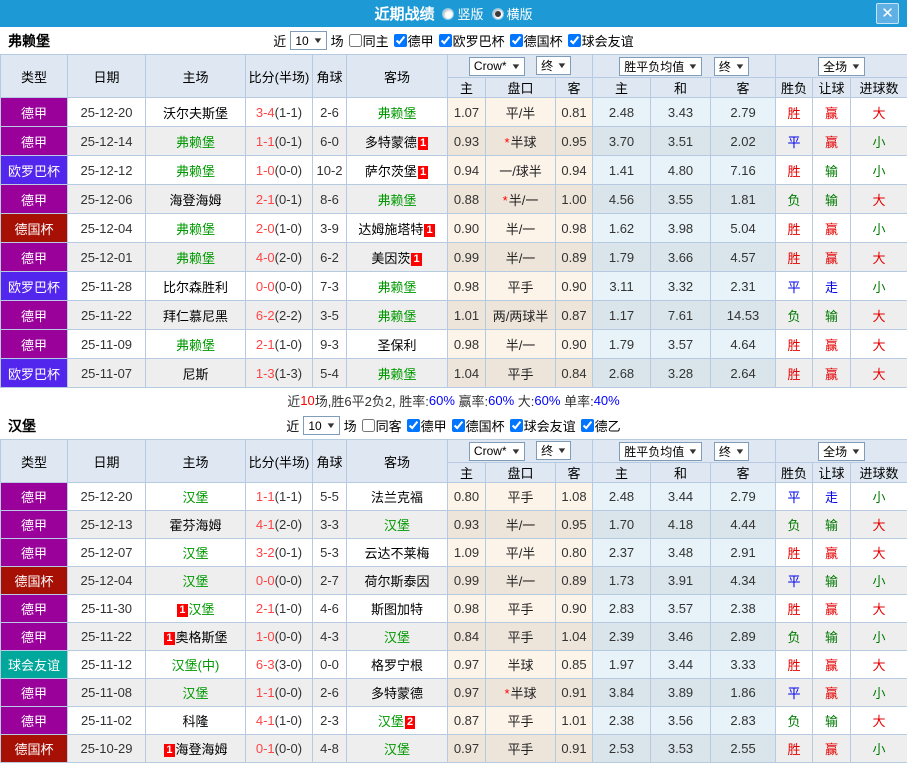 The height and width of the screenshot is (763, 907). Describe the element at coordinates (832, 721) in the screenshot. I see `result-handicap: 输` at that location.